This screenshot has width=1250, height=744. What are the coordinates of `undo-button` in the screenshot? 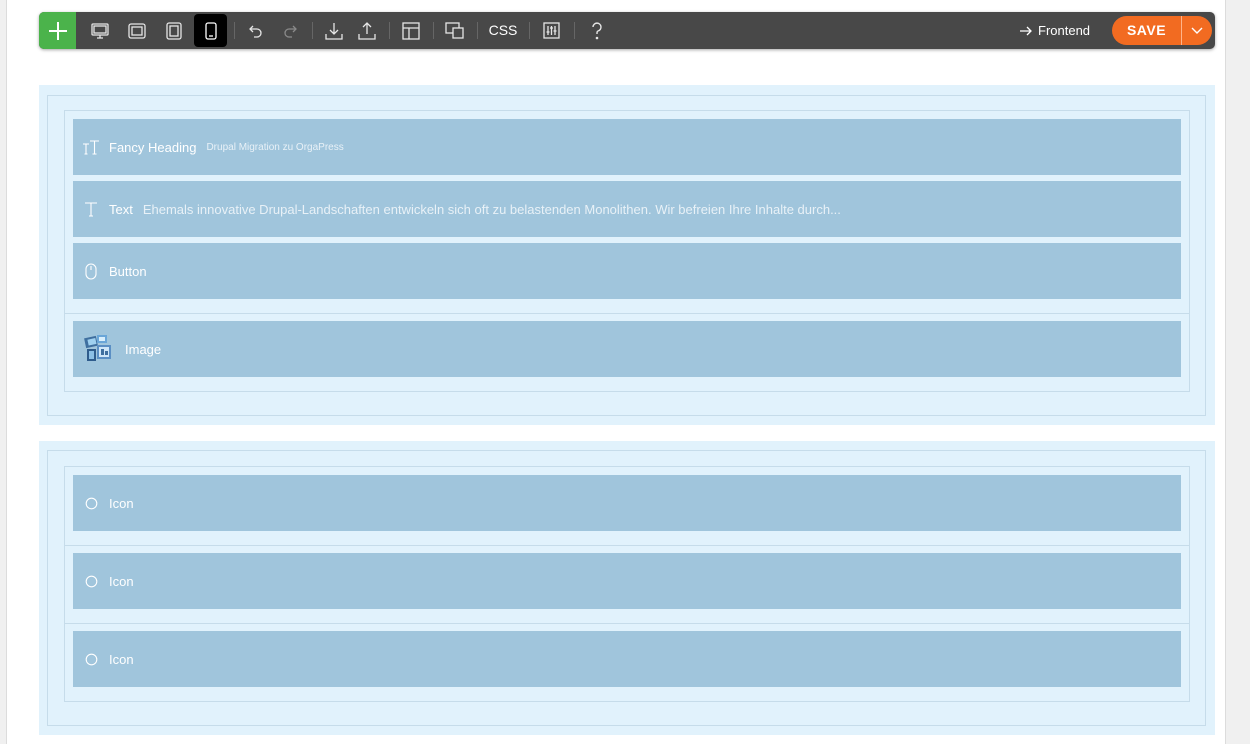 It's located at (255, 30).